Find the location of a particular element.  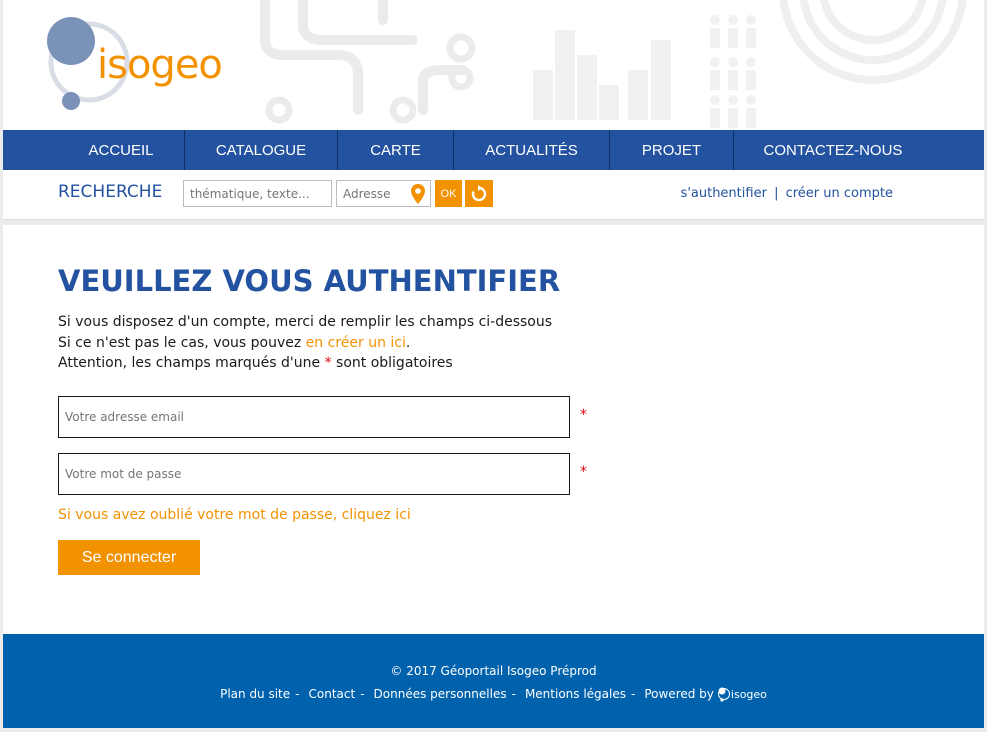

login-link: s'authentifier is located at coordinates (724, 193).